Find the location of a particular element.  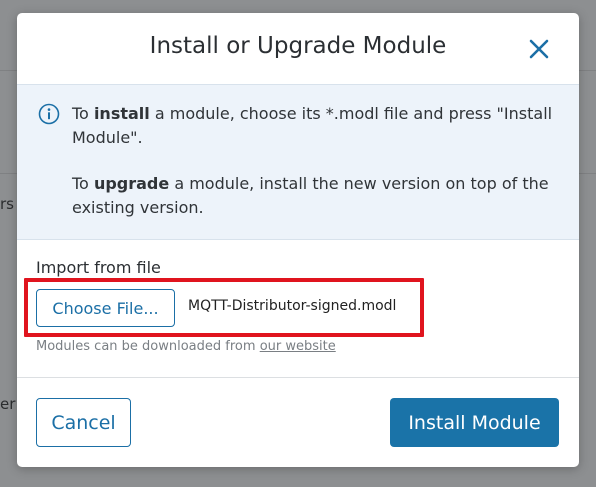

import-label: Import from file is located at coordinates (98, 267).